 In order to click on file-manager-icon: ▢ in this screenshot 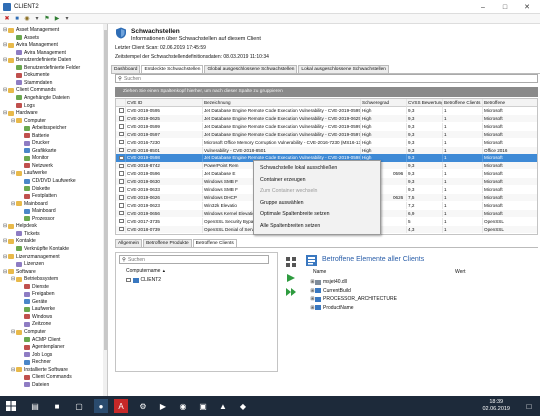, I will do `click(79, 406)`.